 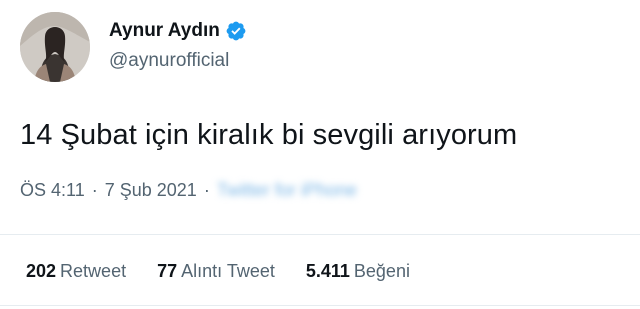 I want to click on verified-badge-icon, so click(x=236, y=31).